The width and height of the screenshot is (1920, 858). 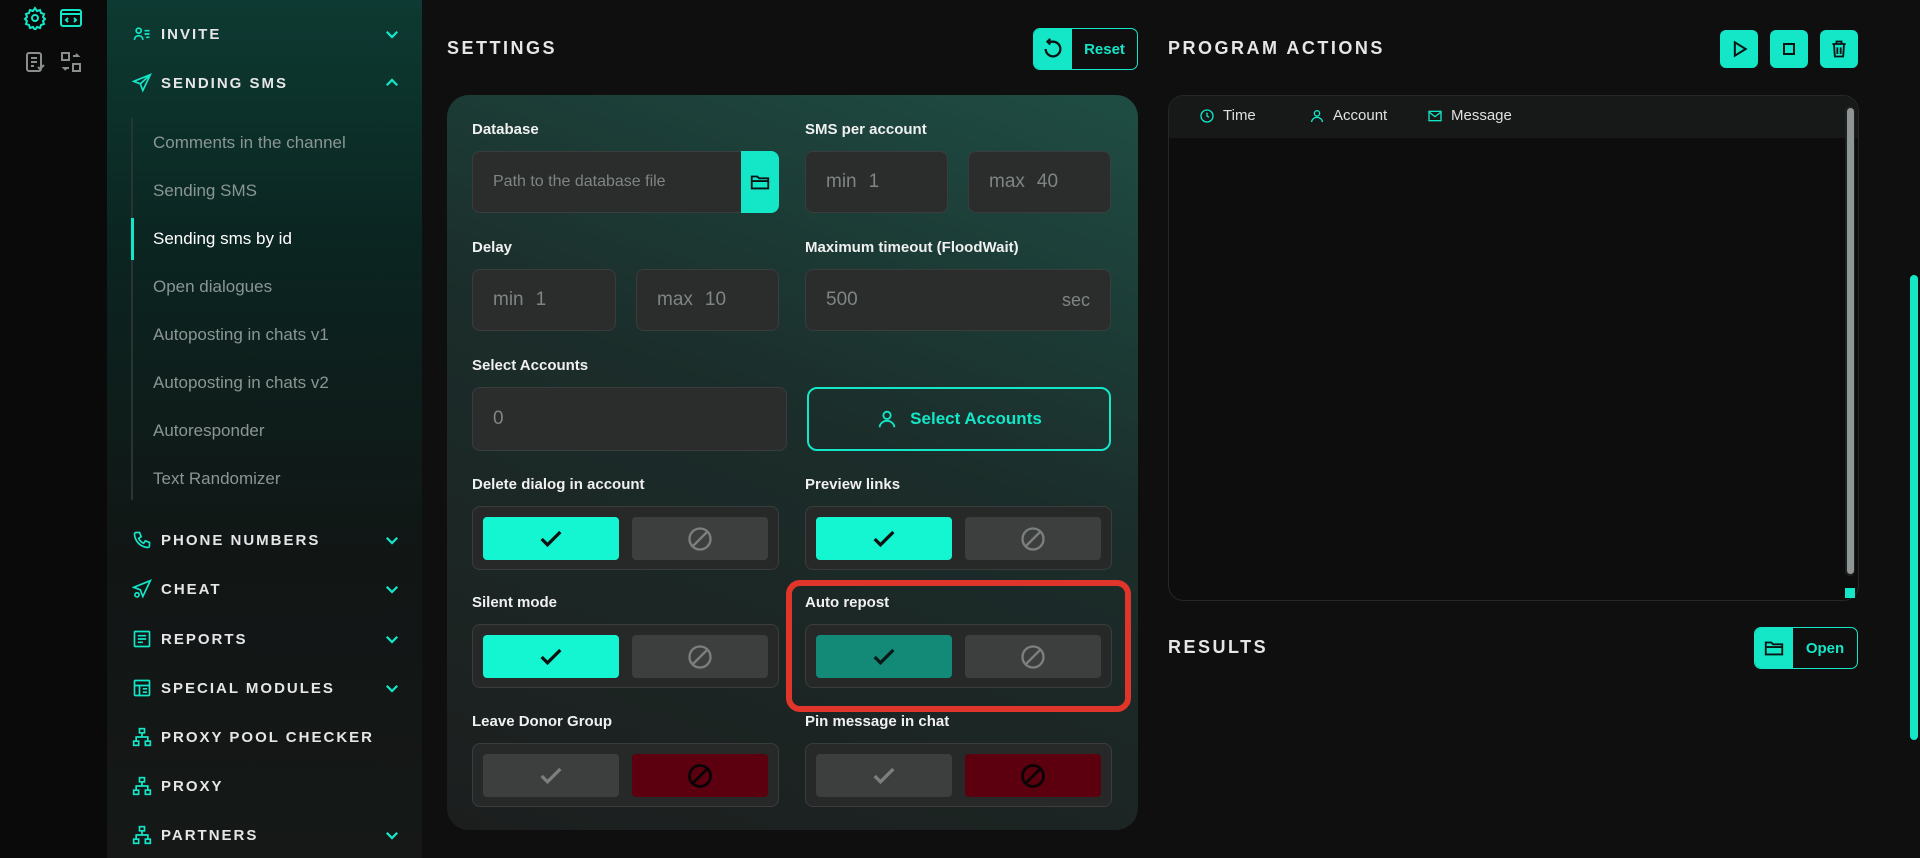 I want to click on delete-dialog-off-button, so click(x=700, y=538).